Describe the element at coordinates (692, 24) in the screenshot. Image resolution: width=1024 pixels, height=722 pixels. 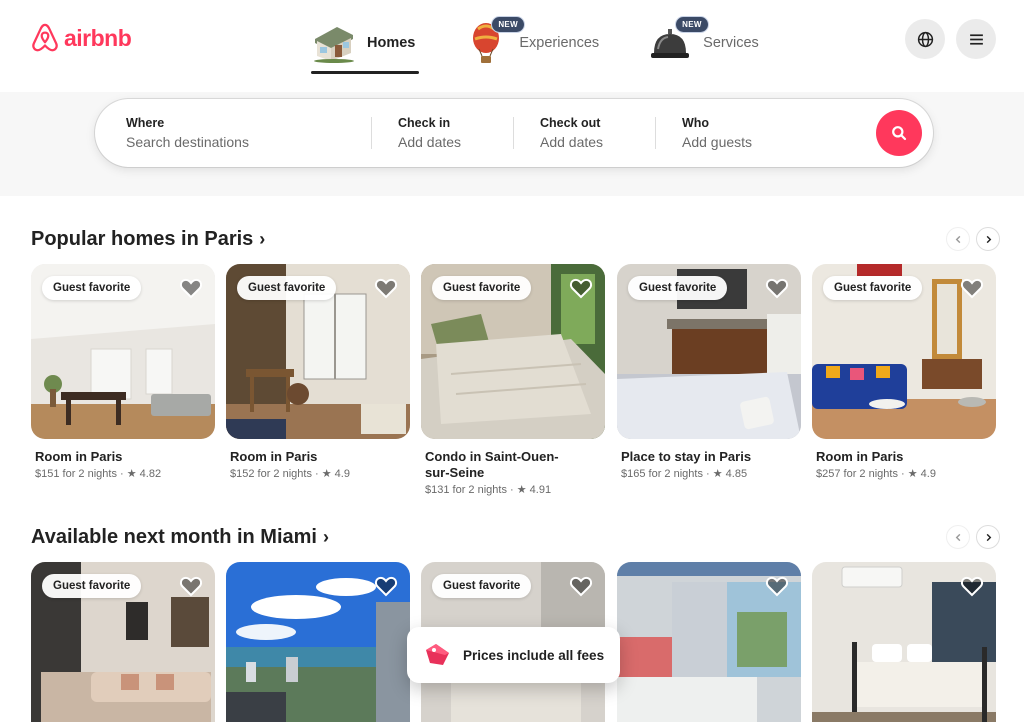
I see `services-new-badge: NEW` at that location.